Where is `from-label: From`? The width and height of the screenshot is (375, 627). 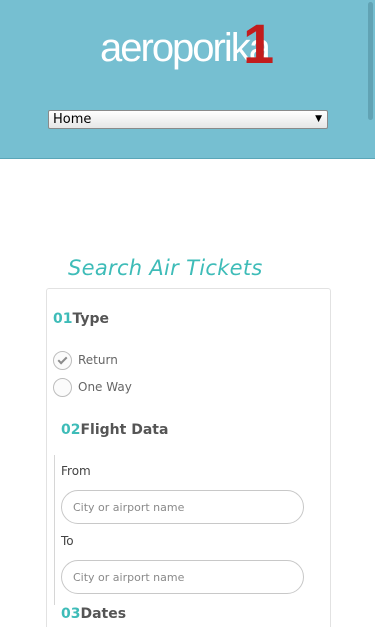 from-label: From is located at coordinates (76, 471).